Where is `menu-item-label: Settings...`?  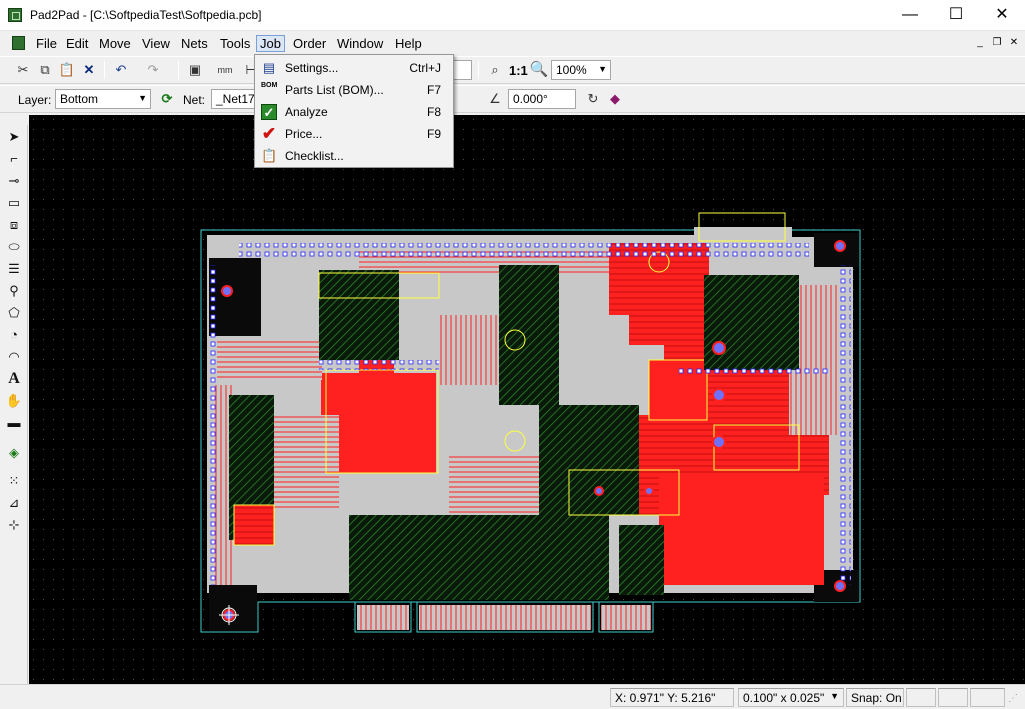 menu-item-label: Settings... is located at coordinates (312, 68).